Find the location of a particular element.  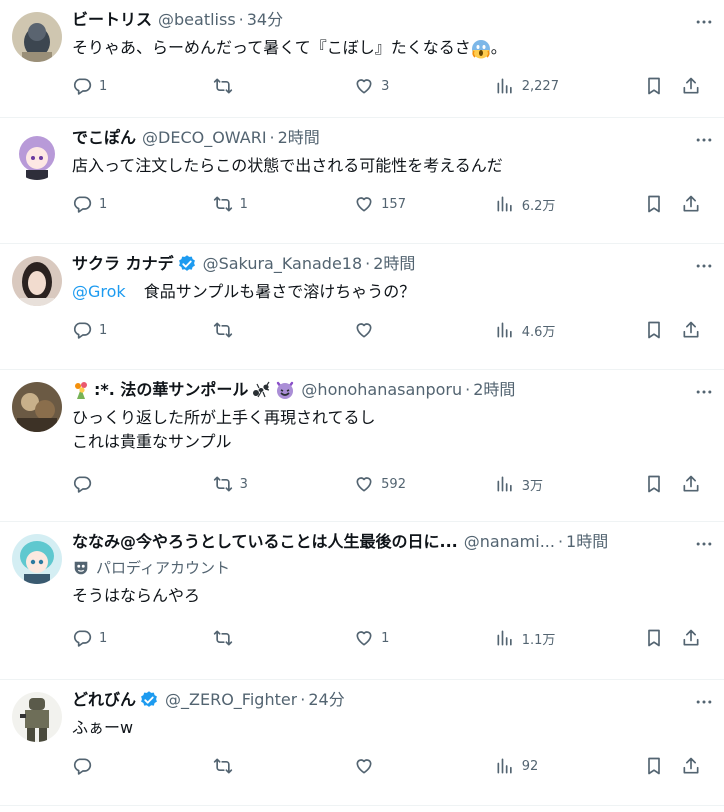

user-handle: @DECO_OWARI is located at coordinates (204, 138).